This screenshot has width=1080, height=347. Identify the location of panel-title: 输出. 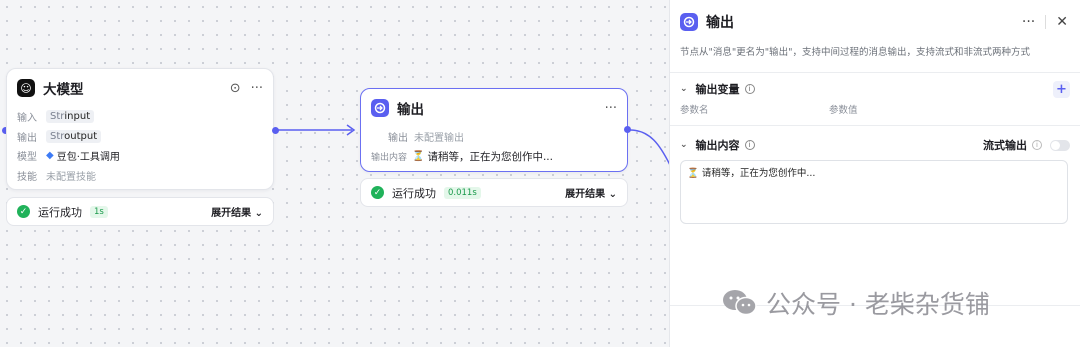
(720, 23).